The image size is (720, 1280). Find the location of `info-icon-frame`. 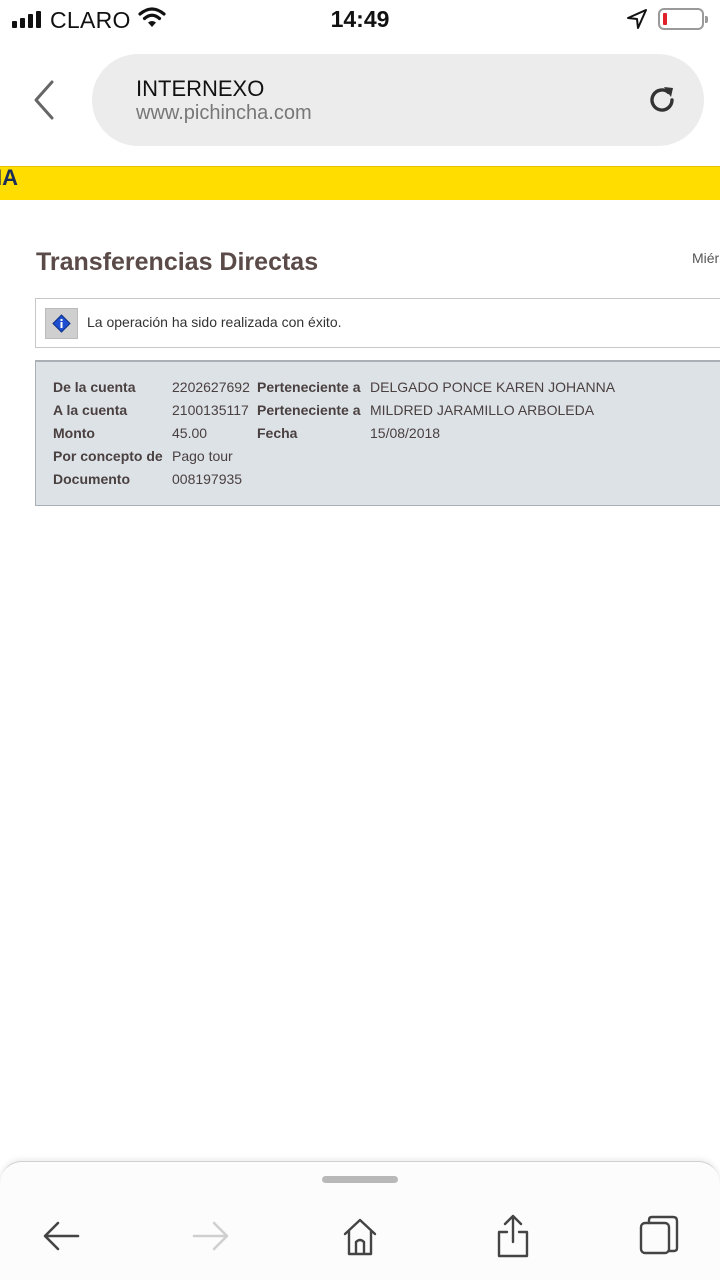

info-icon-frame is located at coordinates (61, 323).